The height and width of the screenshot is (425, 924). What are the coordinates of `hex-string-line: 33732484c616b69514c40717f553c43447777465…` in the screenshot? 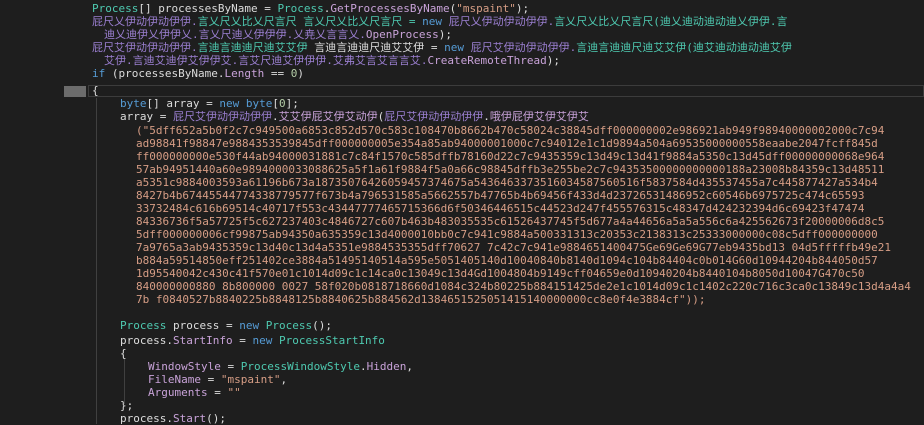 It's located at (500, 208).